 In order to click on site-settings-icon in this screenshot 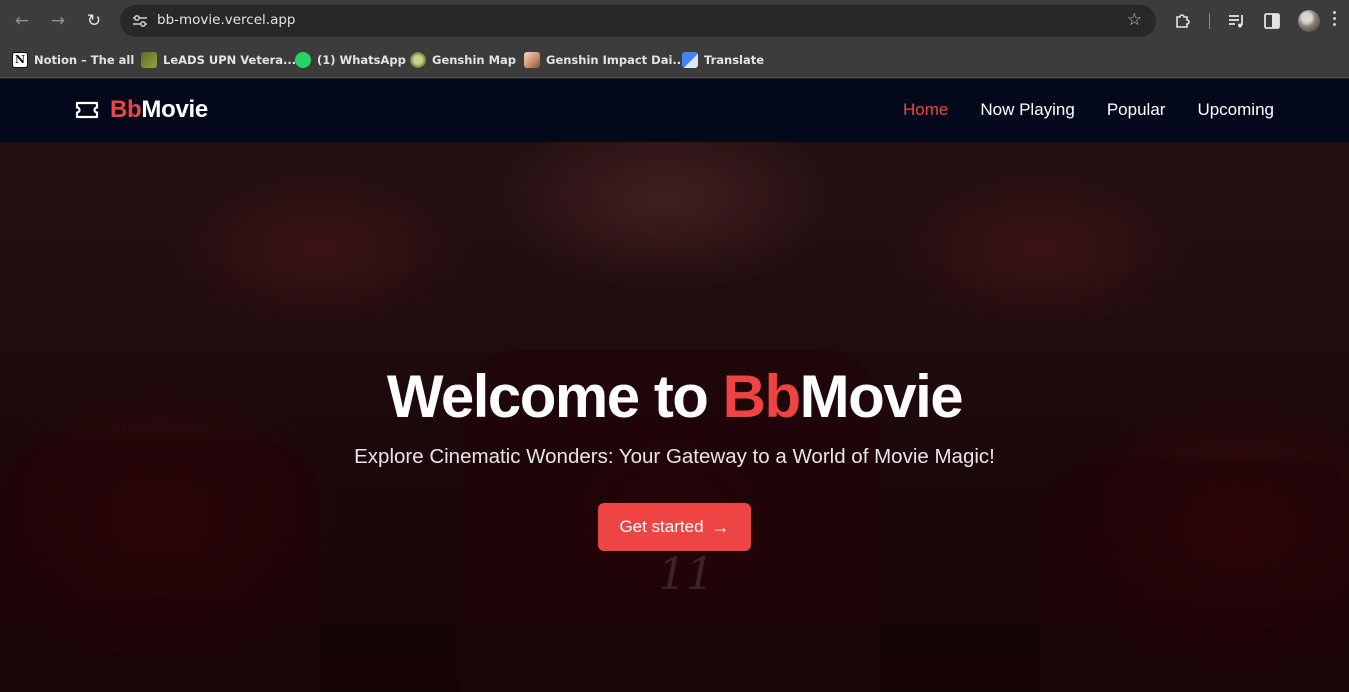, I will do `click(140, 21)`.